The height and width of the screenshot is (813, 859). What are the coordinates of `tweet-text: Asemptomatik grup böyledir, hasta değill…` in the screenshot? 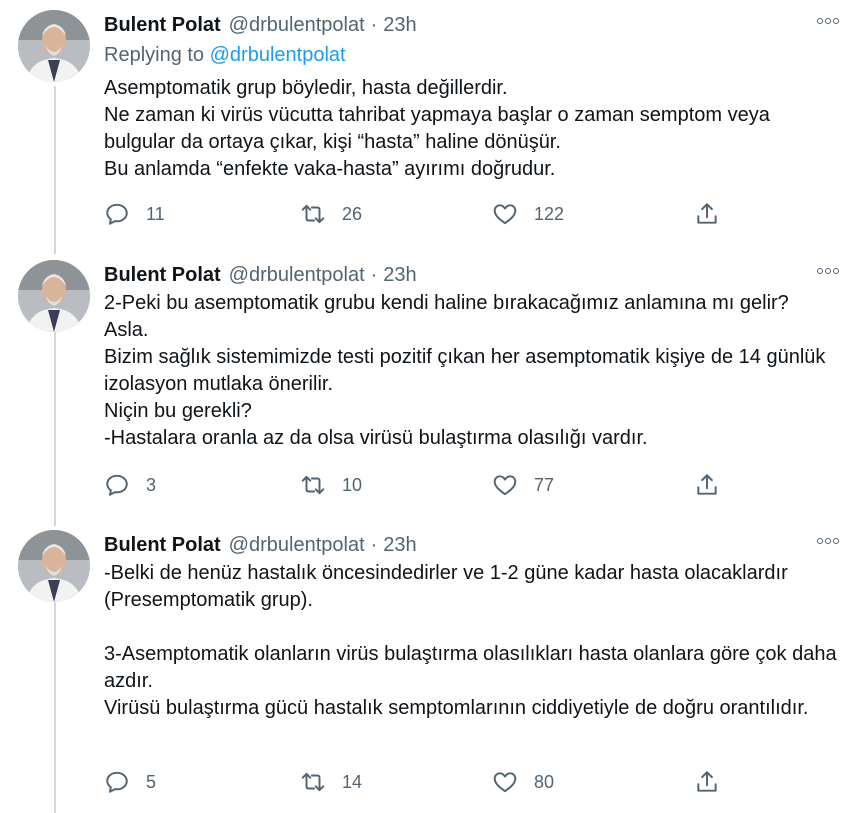 It's located at (474, 129).